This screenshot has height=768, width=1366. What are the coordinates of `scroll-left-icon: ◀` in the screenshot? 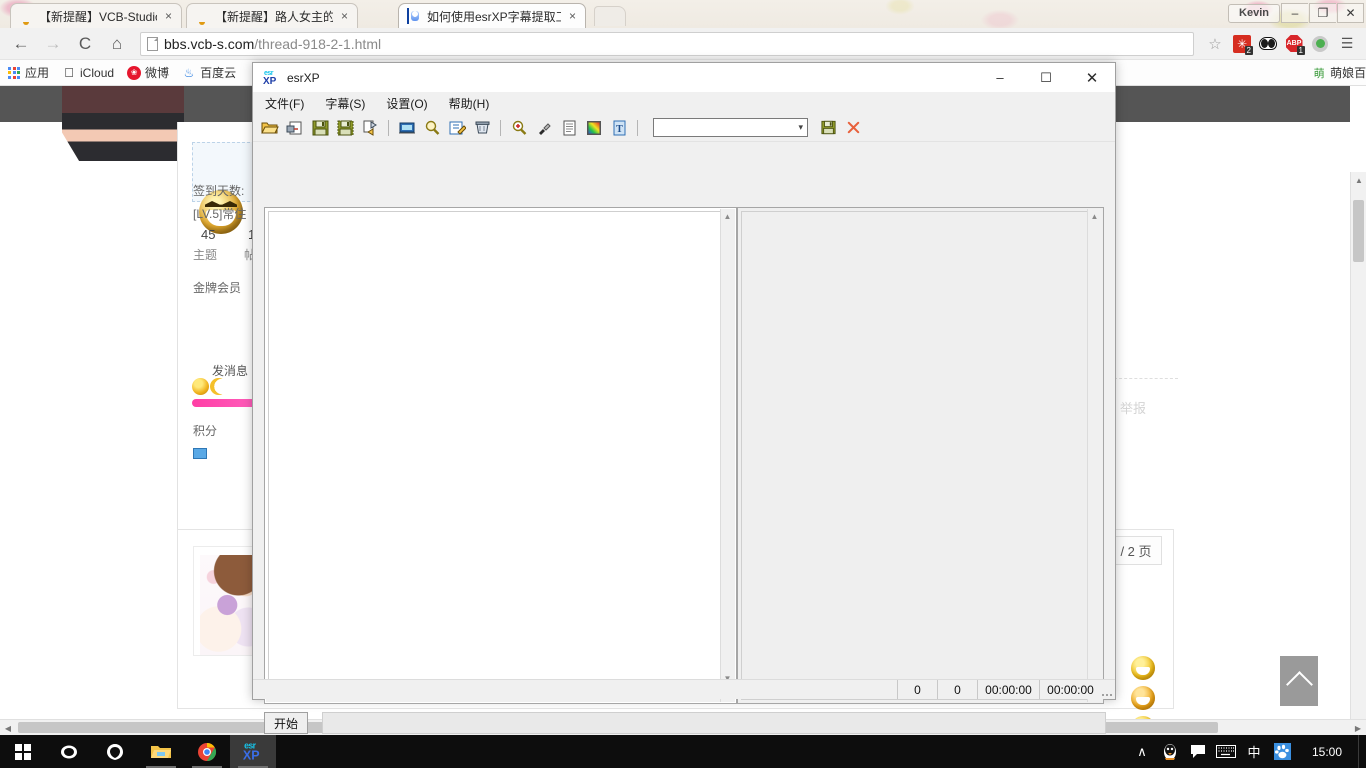 It's located at (8, 727).